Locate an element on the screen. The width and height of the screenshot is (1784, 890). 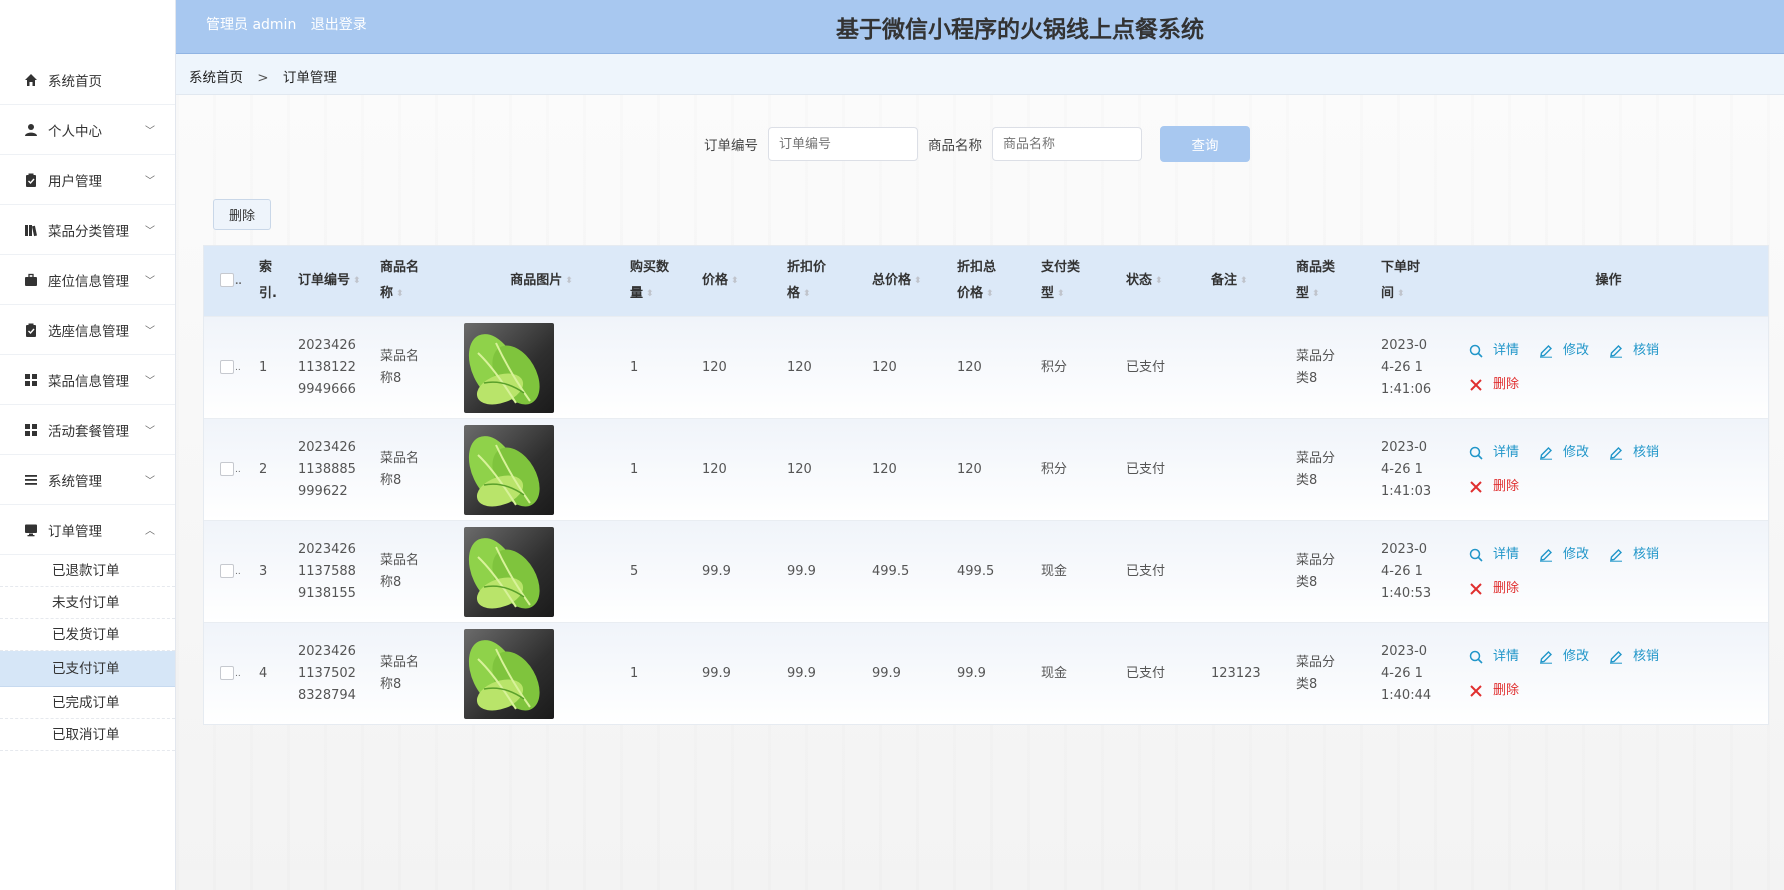
sidebar-item-4: 菜品分类管理 ﹀ is located at coordinates (87, 230).